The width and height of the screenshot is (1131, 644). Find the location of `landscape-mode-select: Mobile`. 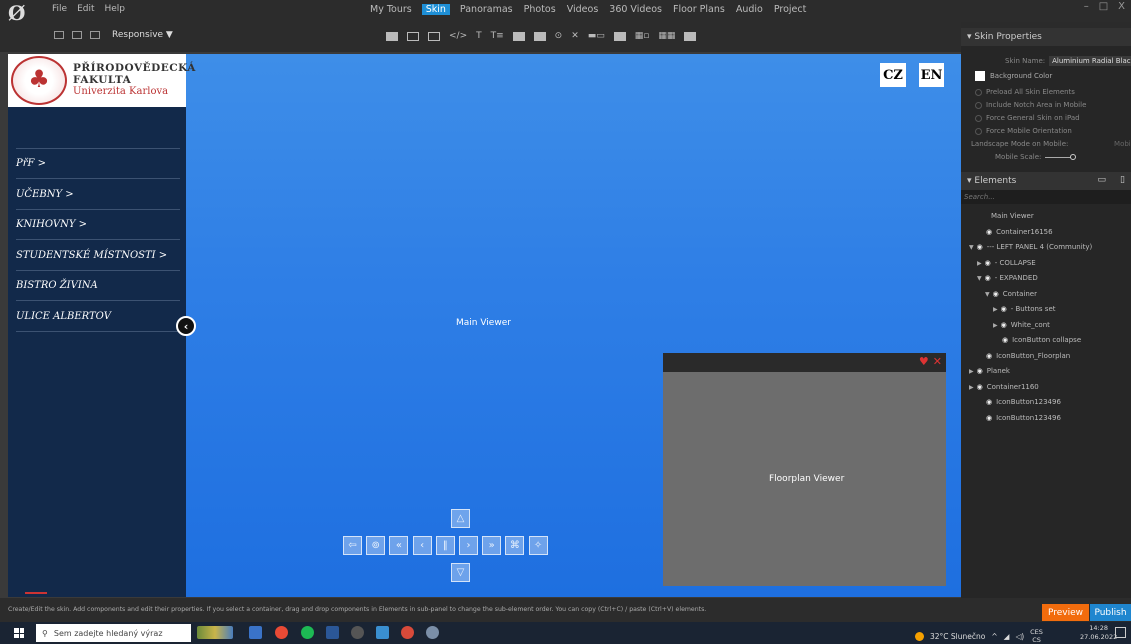

landscape-mode-select: Mobile is located at coordinates (1122, 144).